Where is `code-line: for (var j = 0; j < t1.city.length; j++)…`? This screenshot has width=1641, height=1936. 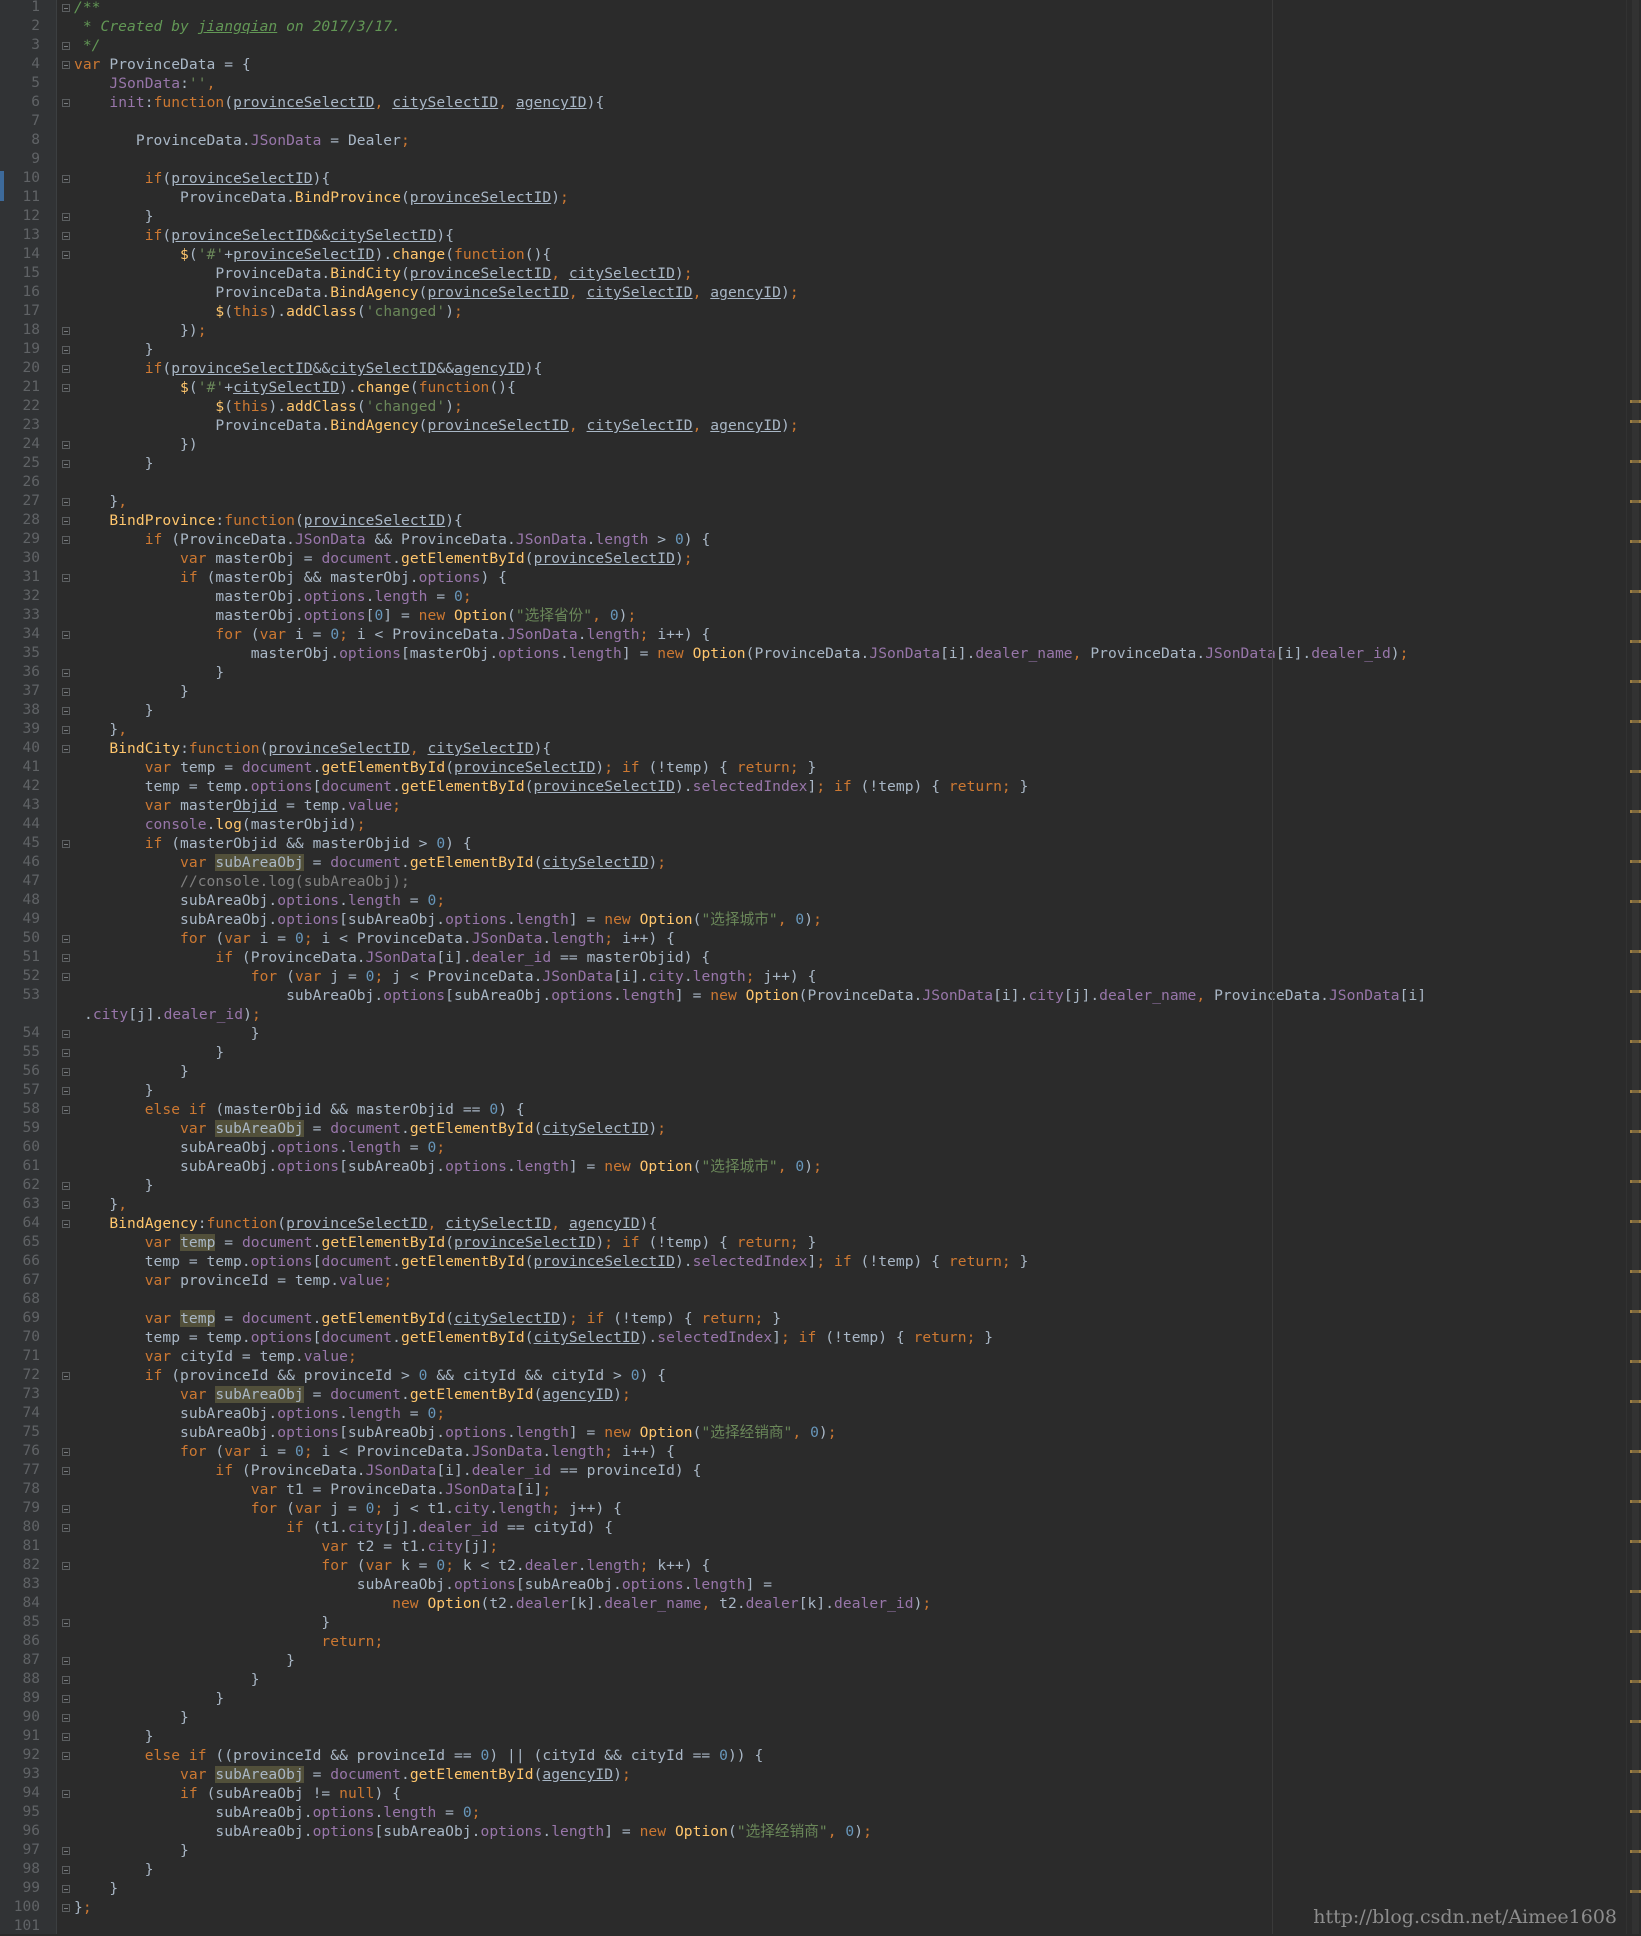 code-line: for (var j = 0; j < t1.city.length; j++)… is located at coordinates (348, 1508).